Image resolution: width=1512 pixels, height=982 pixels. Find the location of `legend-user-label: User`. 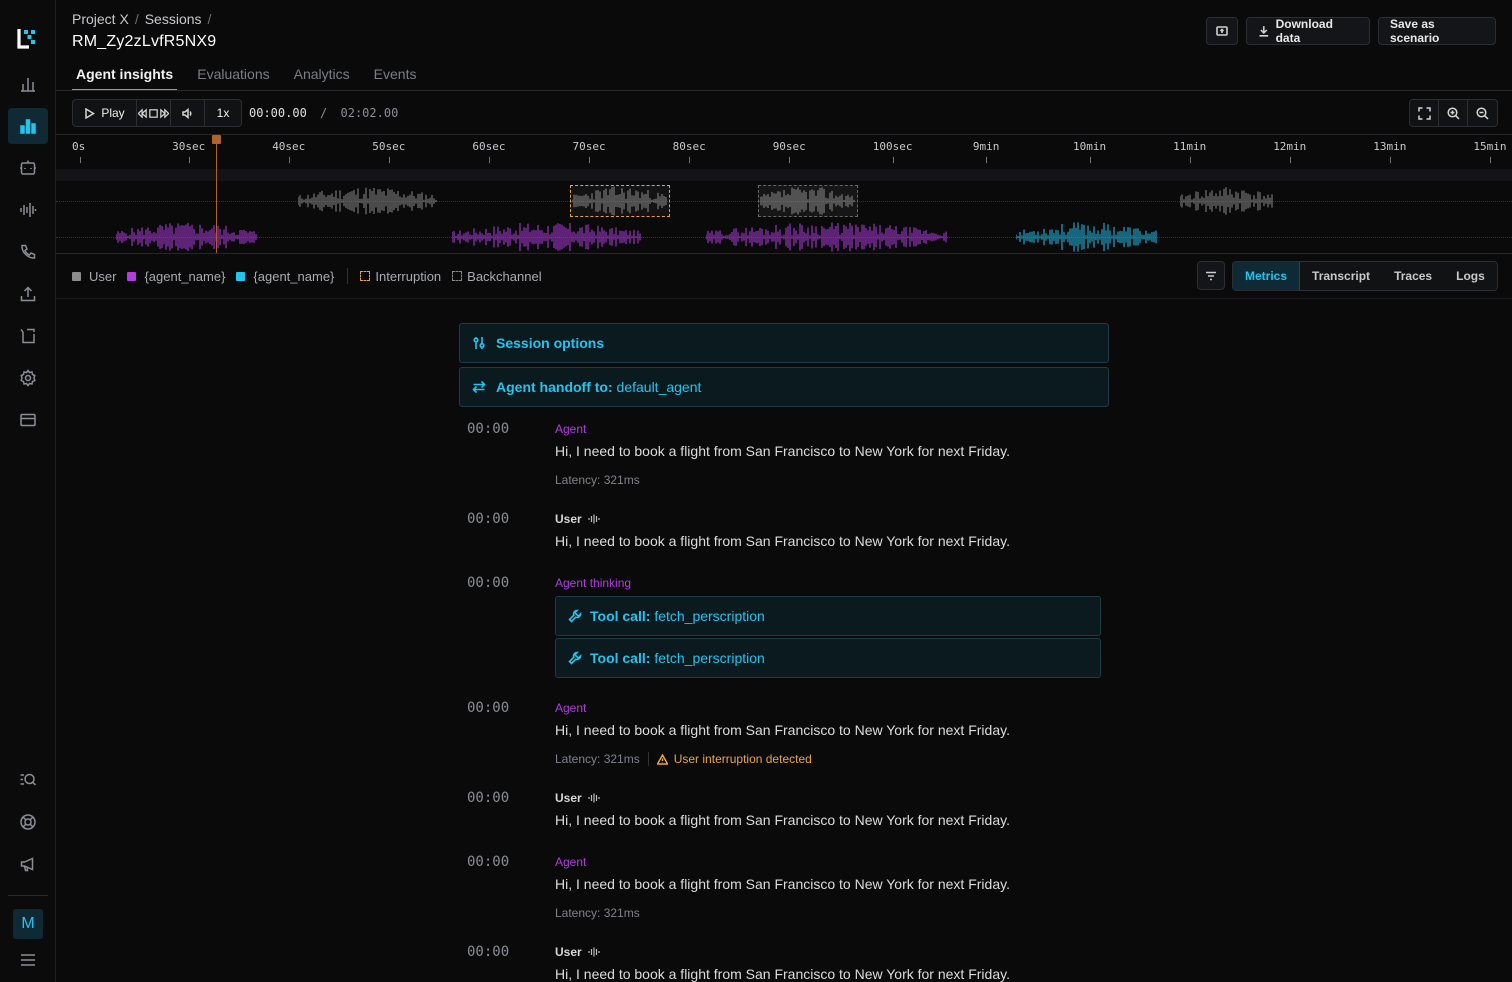

legend-user-label: User is located at coordinates (103, 276).